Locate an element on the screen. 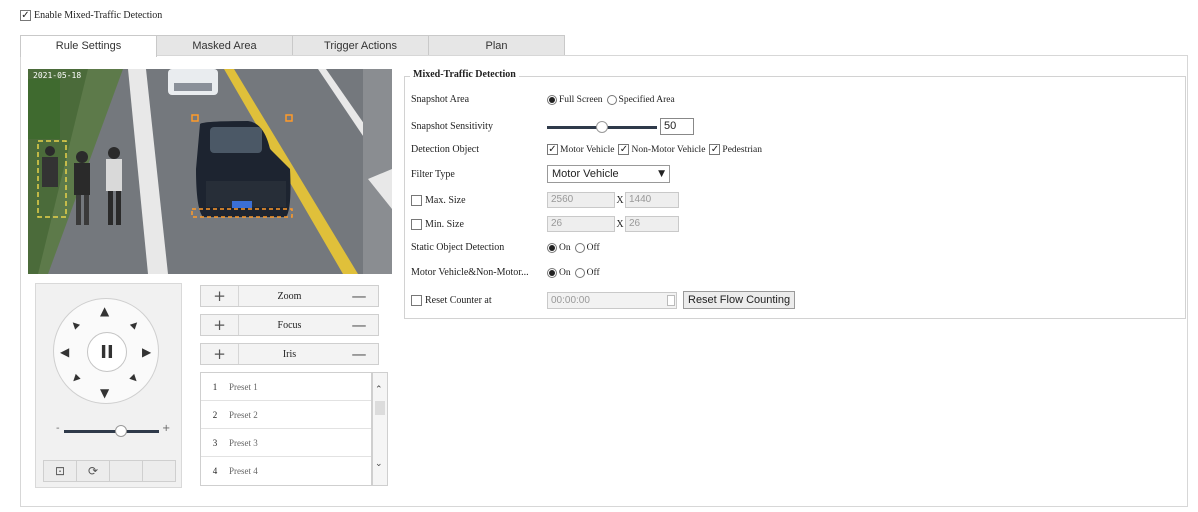 This screenshot has width=1198, height=512. sensitivity-value-input: 50 is located at coordinates (677, 126).